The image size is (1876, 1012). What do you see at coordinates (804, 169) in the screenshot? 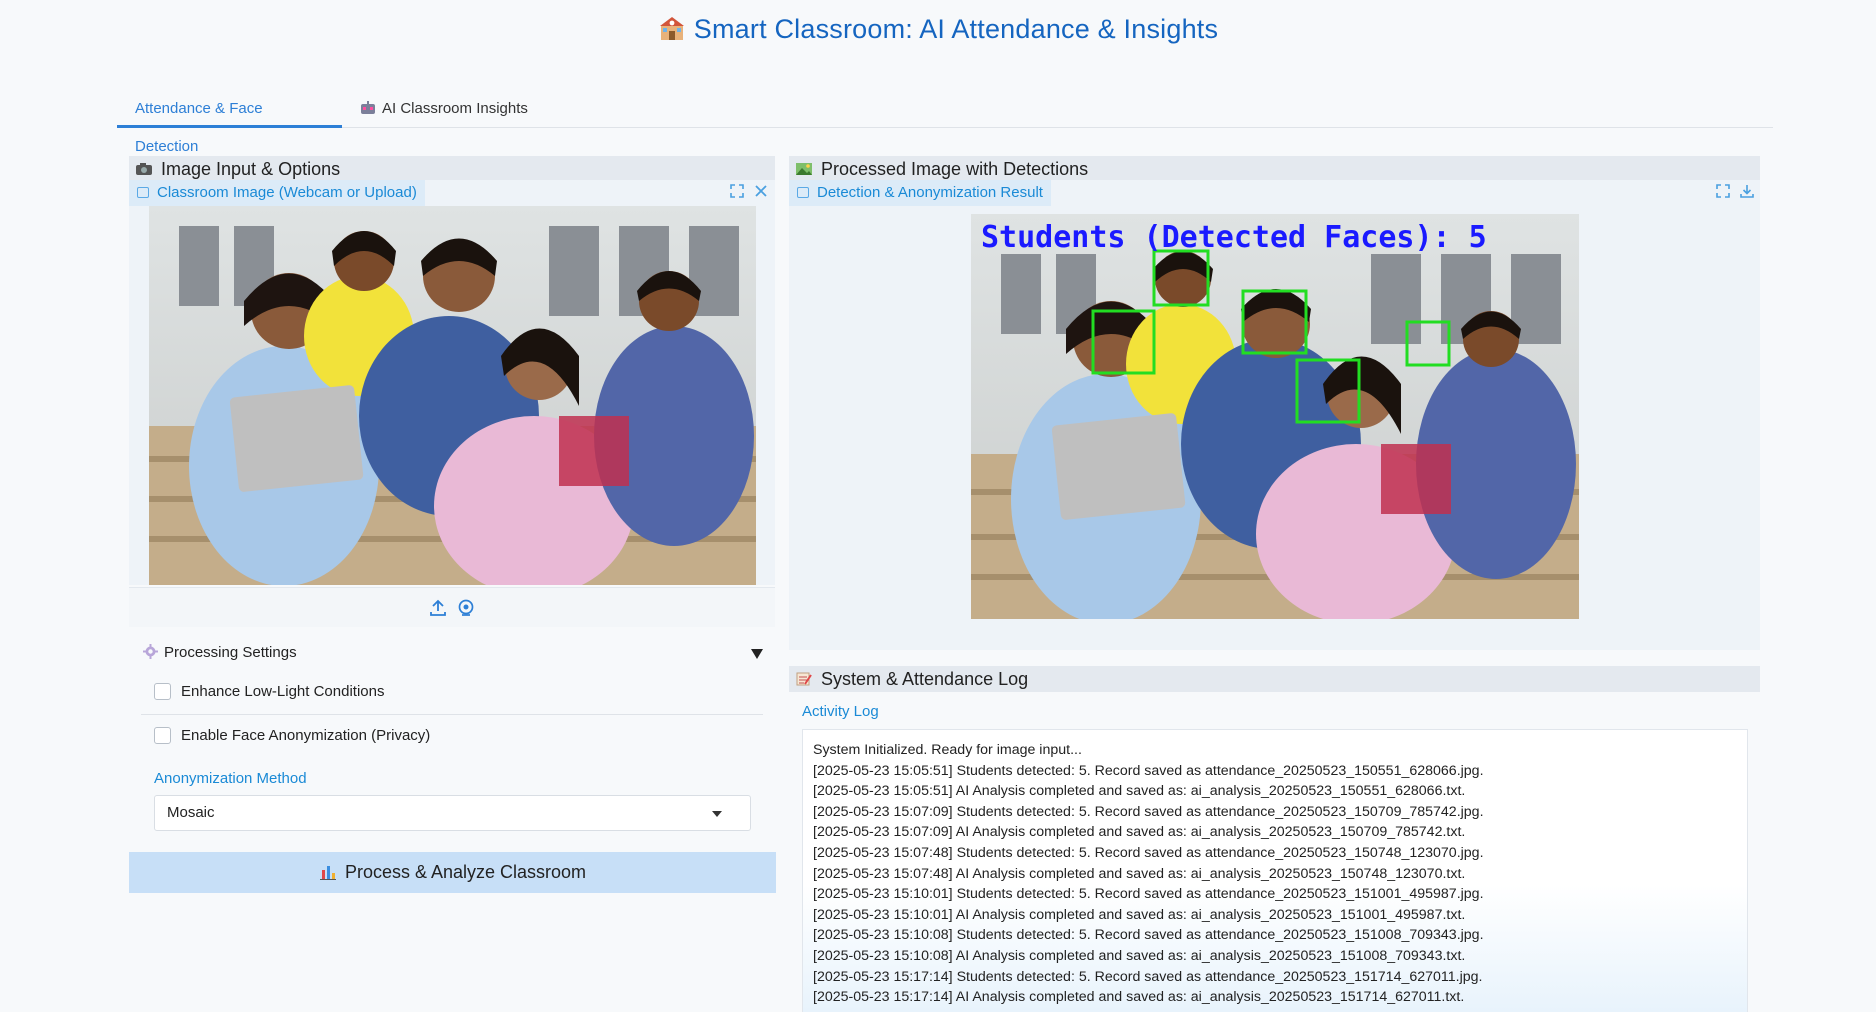
I see `picture-icon` at bounding box center [804, 169].